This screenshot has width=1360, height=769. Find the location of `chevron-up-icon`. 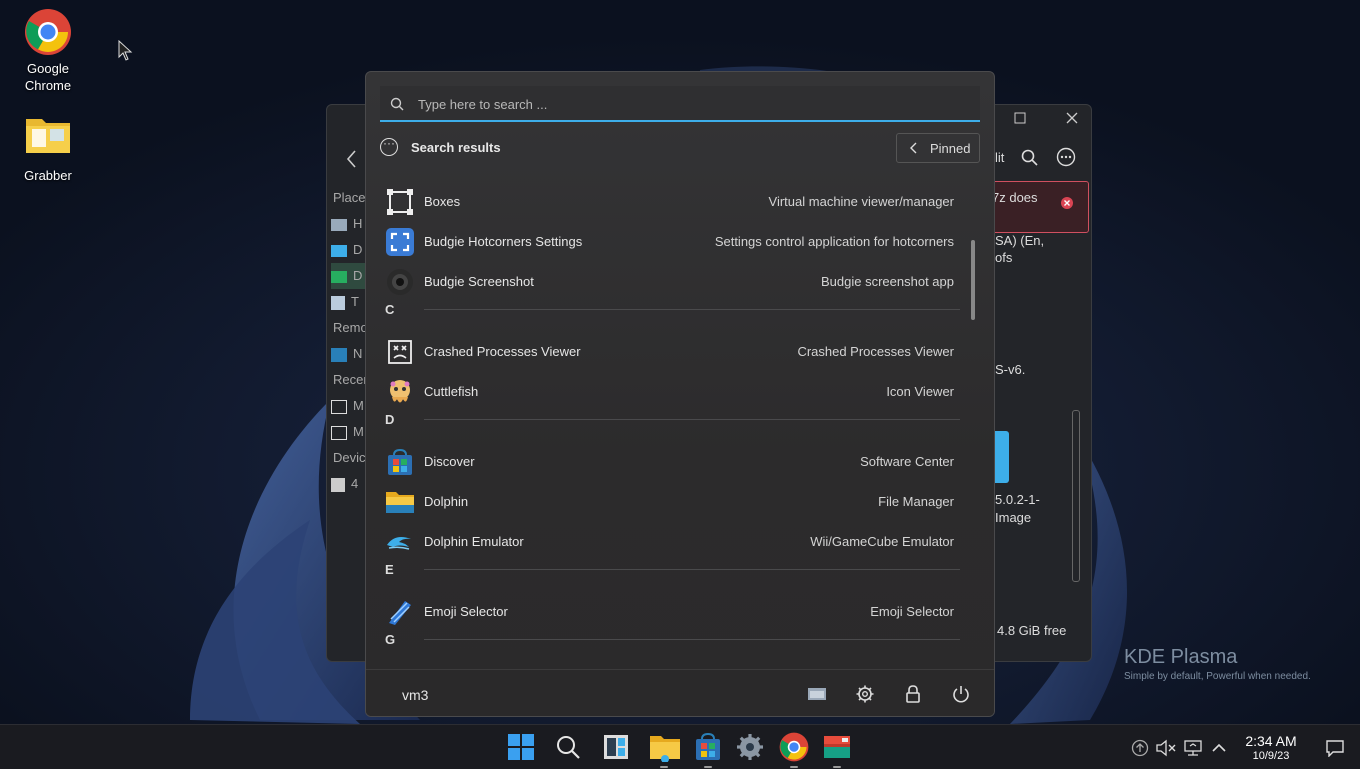

chevron-up-icon is located at coordinates (1219, 748).